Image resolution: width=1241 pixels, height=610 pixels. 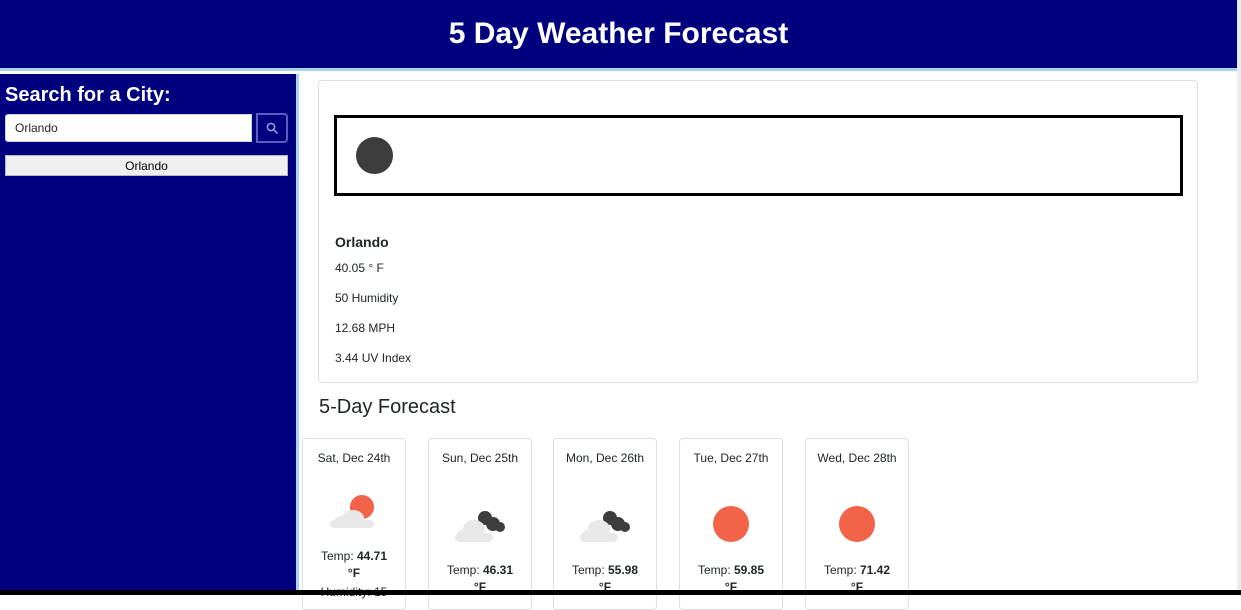 What do you see at coordinates (875, 570) in the screenshot?
I see `temp-value: 71.42` at bounding box center [875, 570].